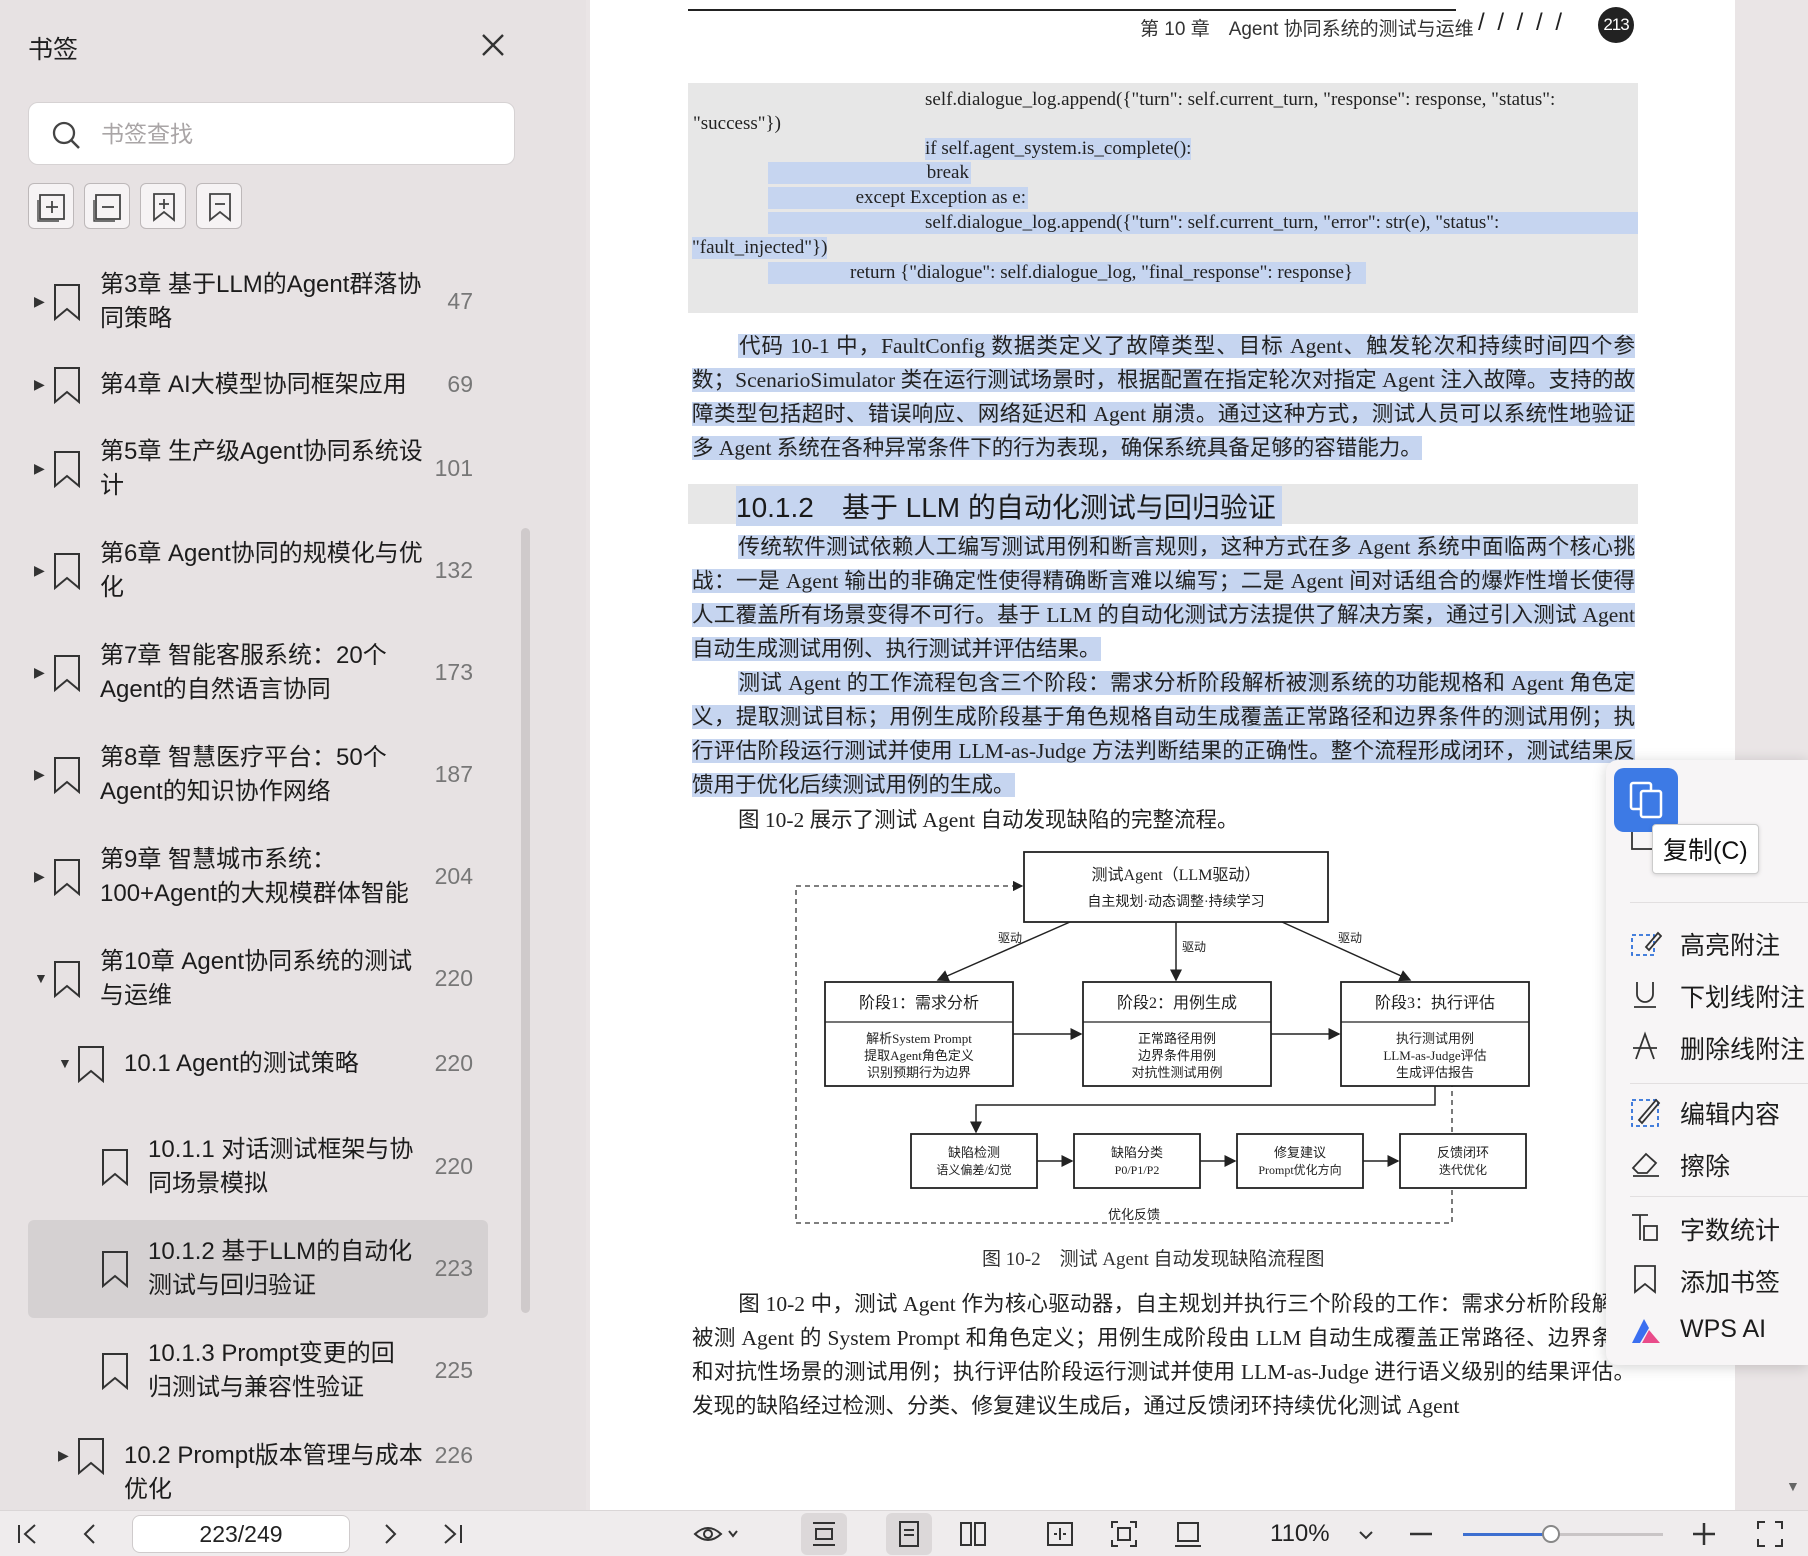  What do you see at coordinates (293, 1095) in the screenshot?
I see `bookmark-item: ▼ 10.1 Agent的测试策略 220` at bounding box center [293, 1095].